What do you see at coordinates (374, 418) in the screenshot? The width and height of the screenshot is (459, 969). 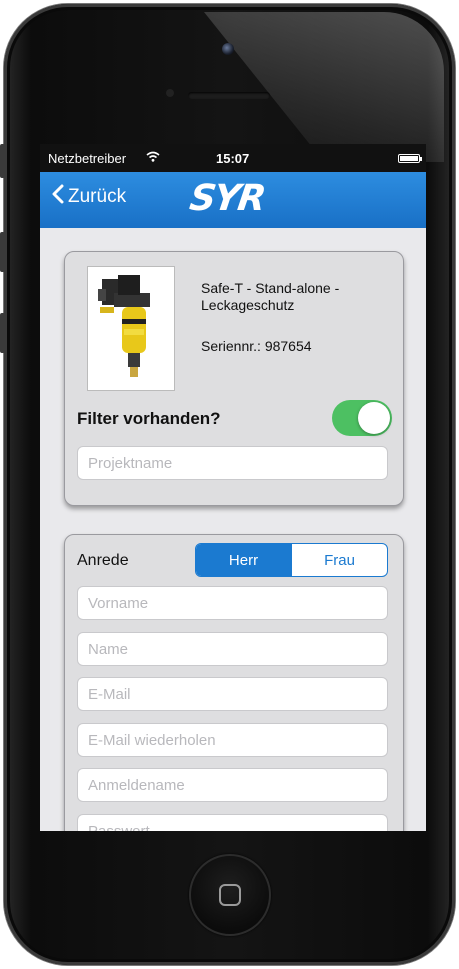 I see `toggle-knob` at bounding box center [374, 418].